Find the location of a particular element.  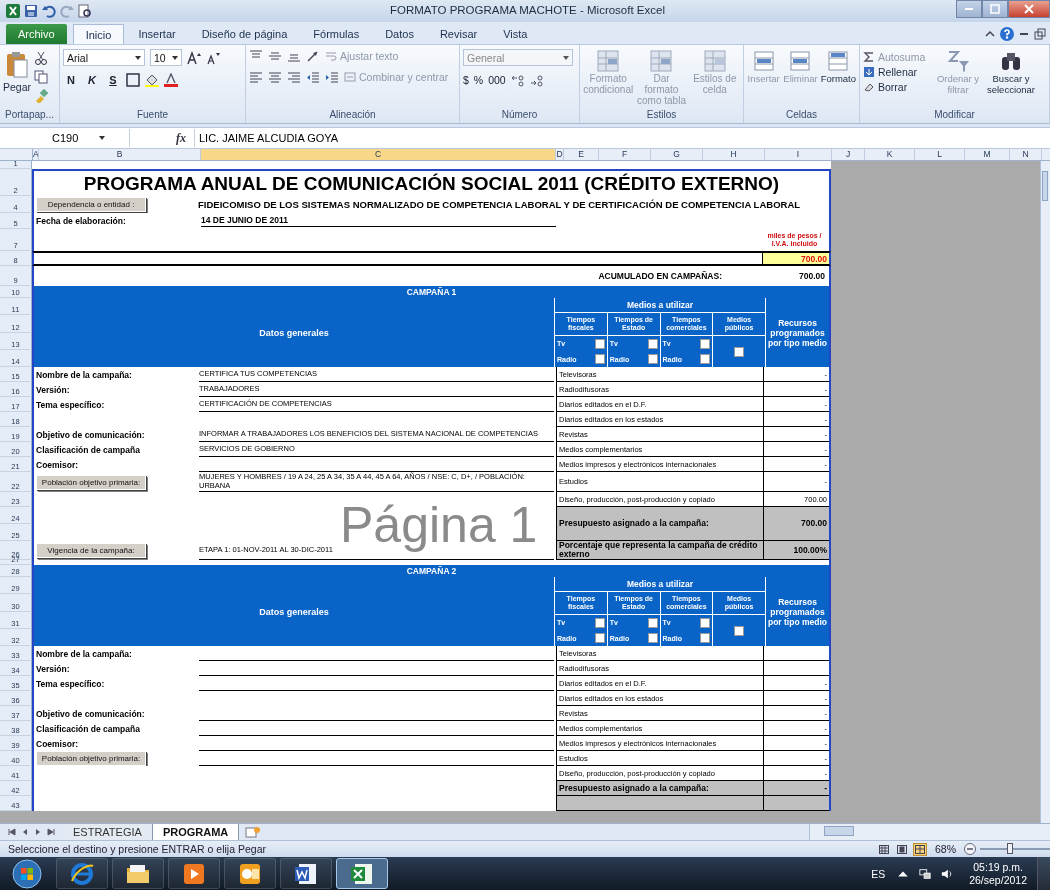

zoom-level: 68% is located at coordinates (945, 849).